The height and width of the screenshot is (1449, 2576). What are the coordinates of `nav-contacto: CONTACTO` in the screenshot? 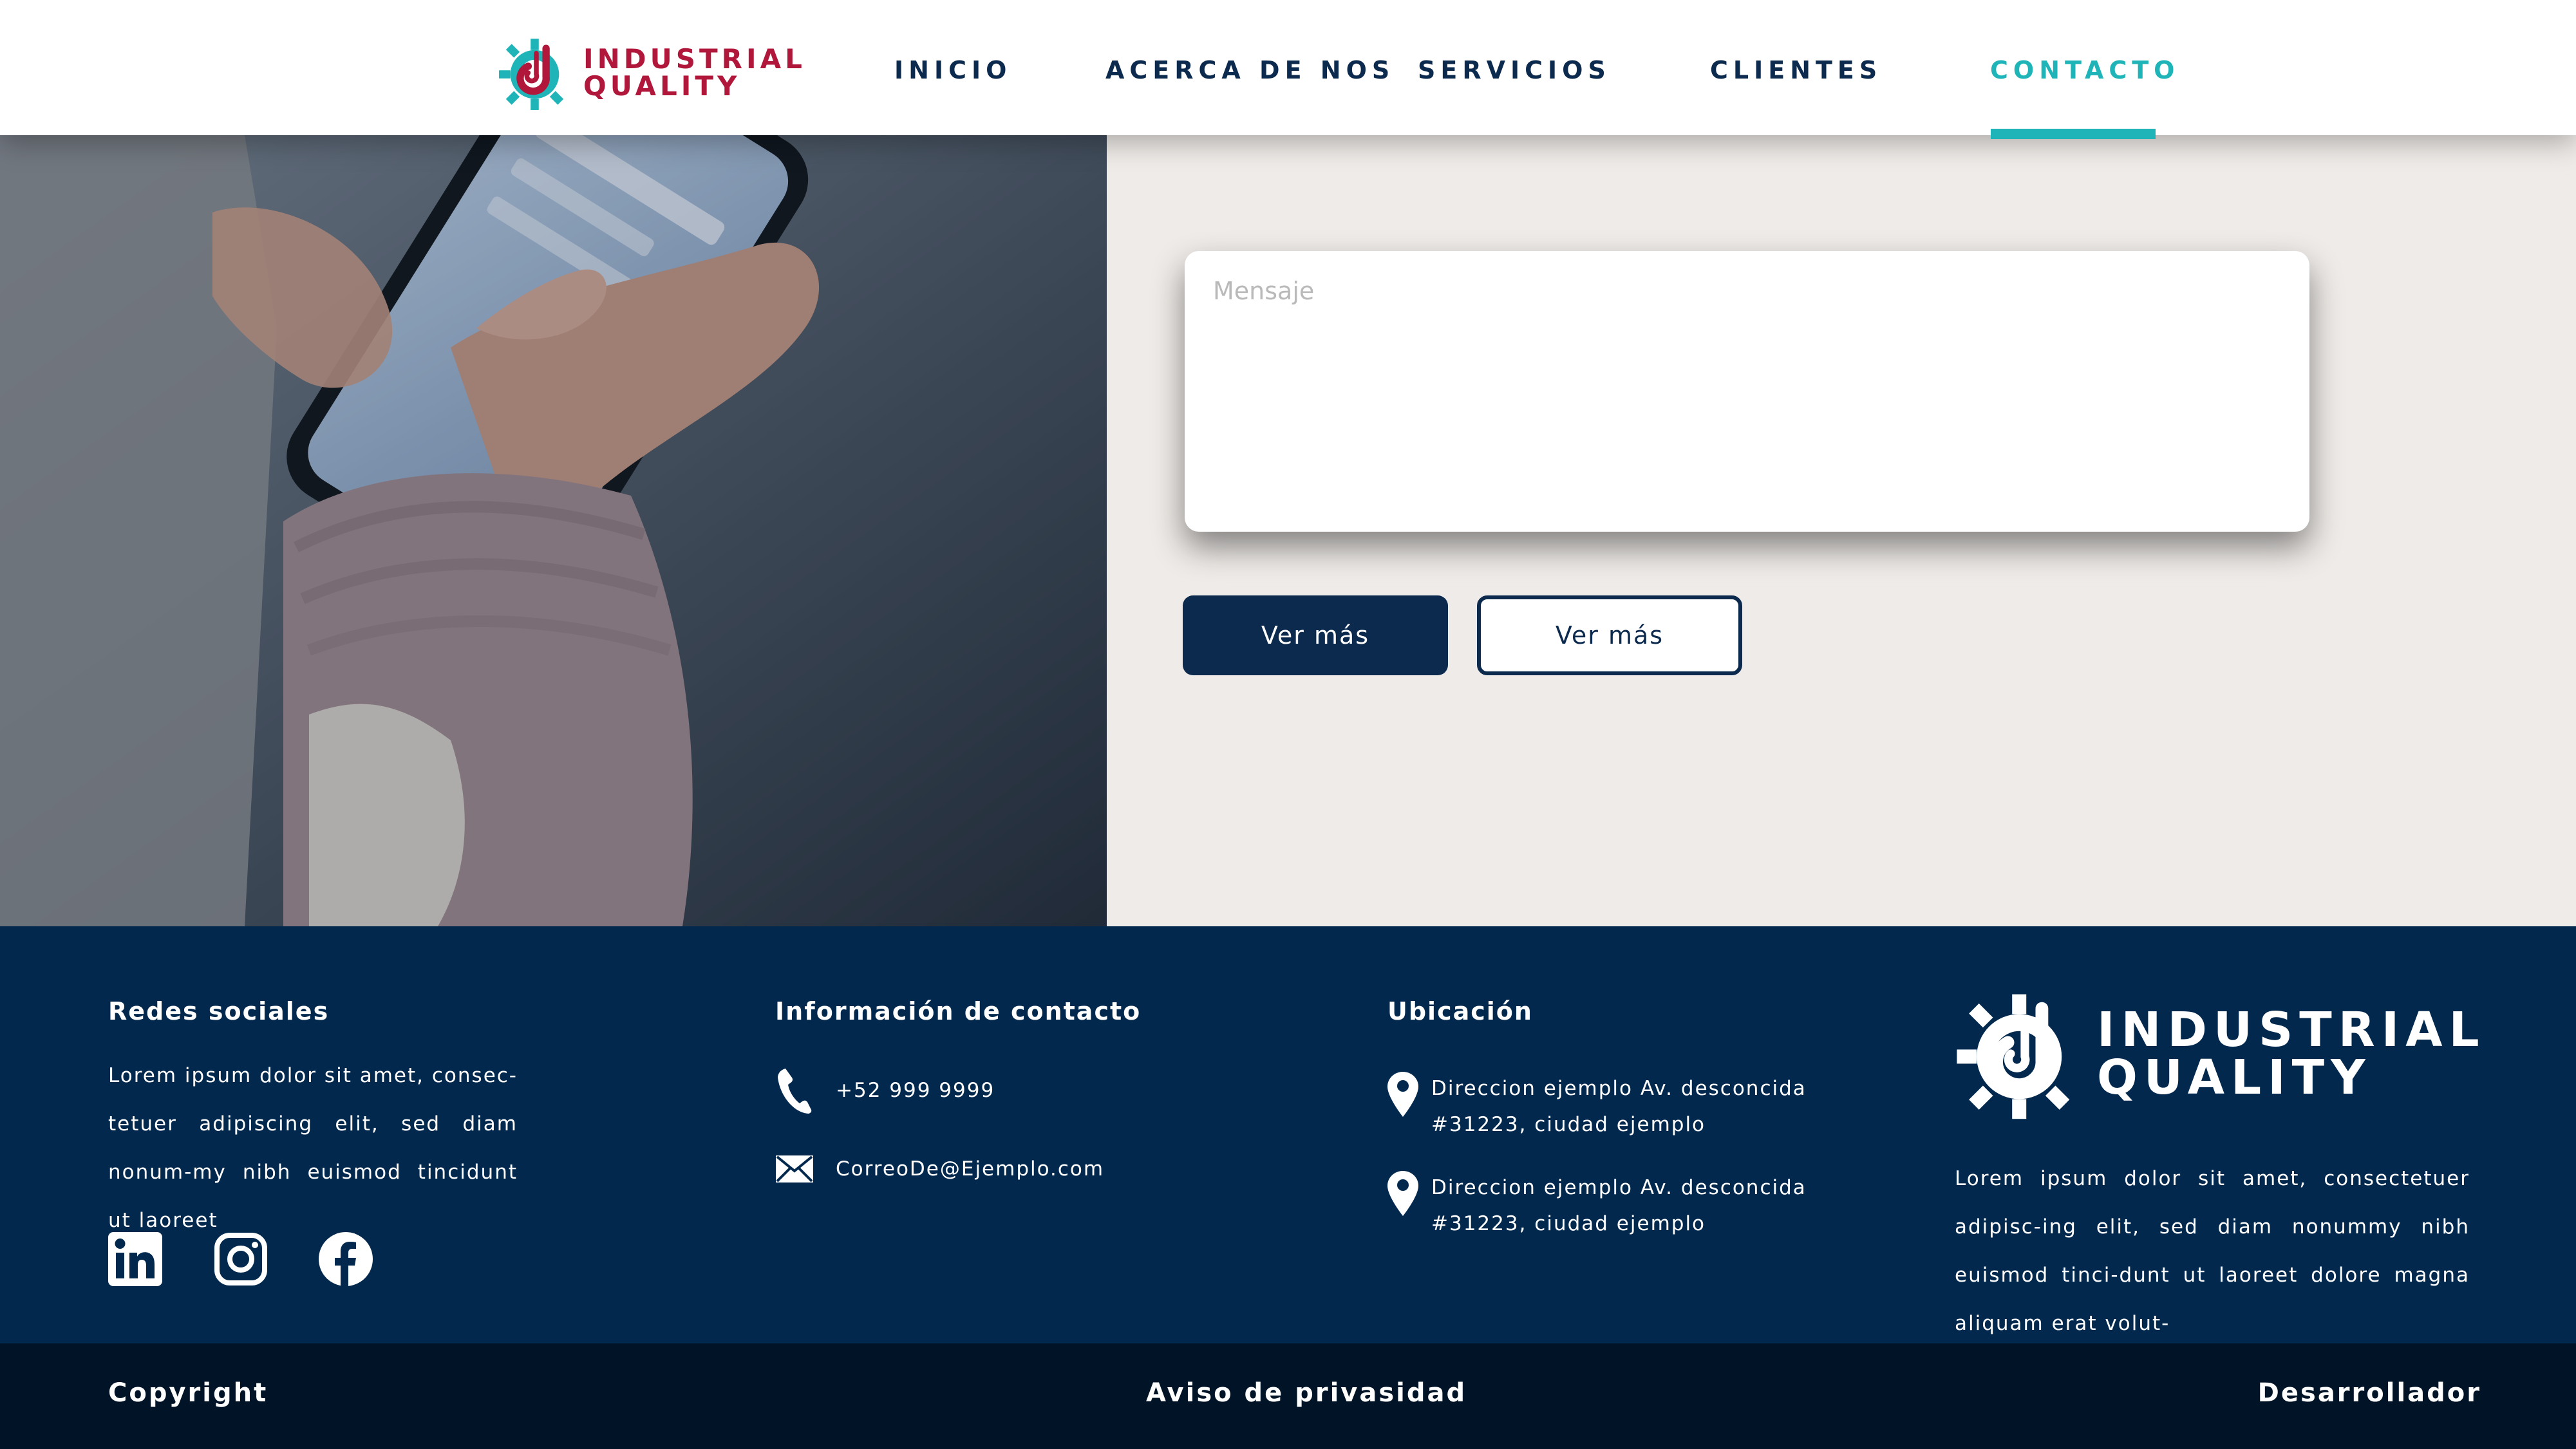 It's located at (2085, 70).